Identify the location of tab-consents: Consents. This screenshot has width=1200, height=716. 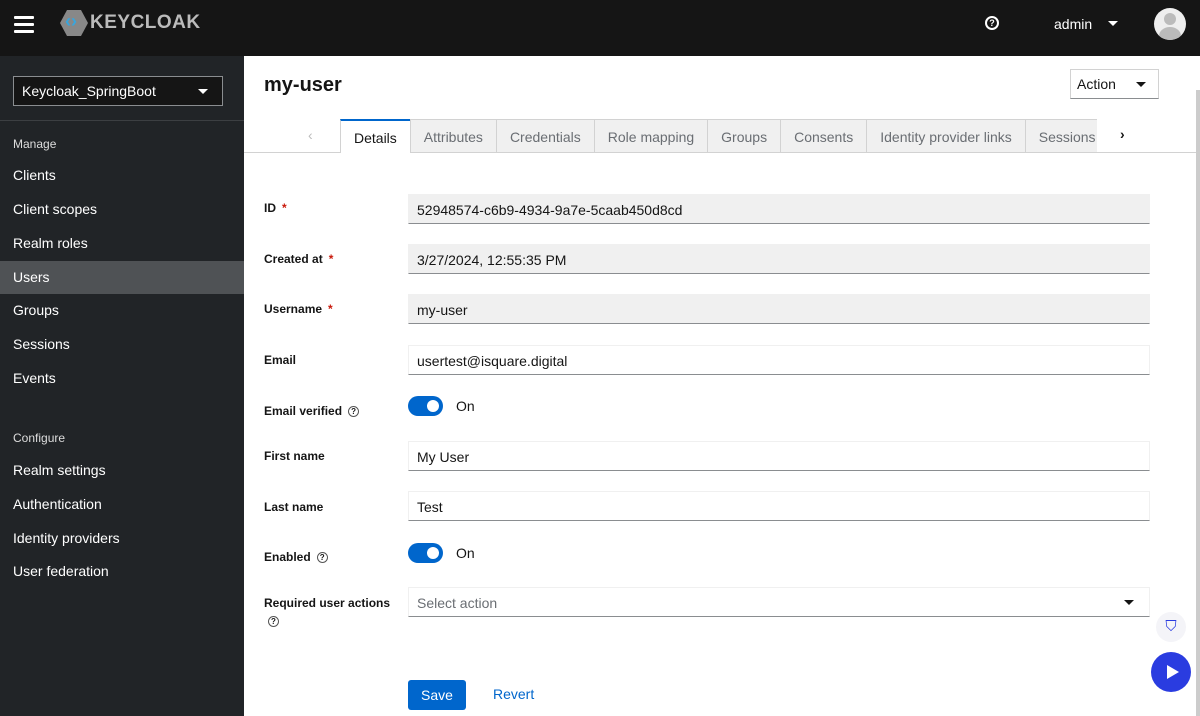
(823, 136).